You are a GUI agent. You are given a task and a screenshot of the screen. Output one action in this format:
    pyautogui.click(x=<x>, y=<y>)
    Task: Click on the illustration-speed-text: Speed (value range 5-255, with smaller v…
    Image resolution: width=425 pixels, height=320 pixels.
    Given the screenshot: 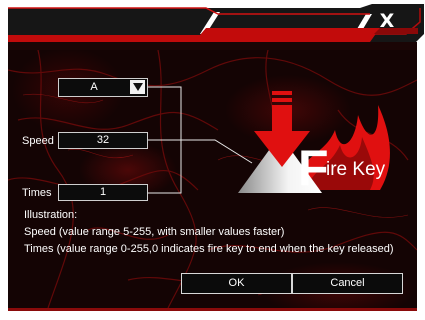 What is the action you would take?
    pyautogui.click(x=154, y=232)
    